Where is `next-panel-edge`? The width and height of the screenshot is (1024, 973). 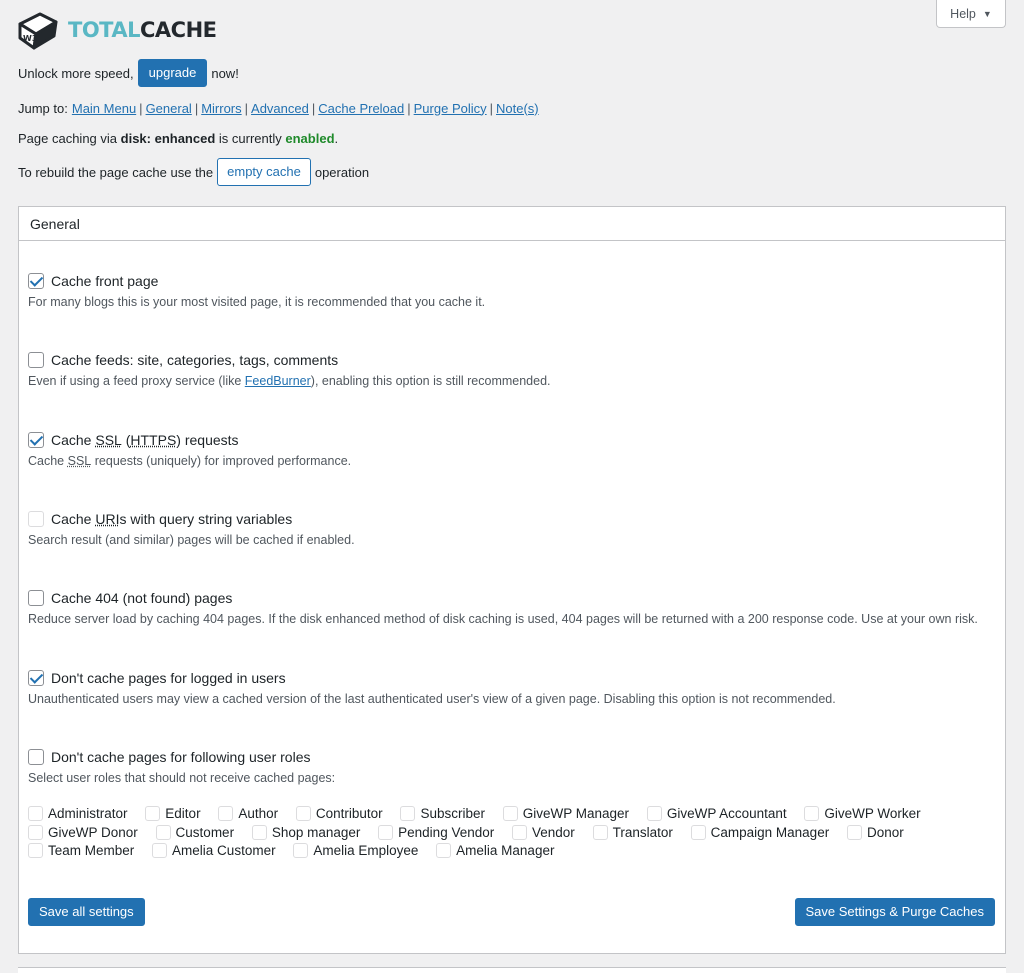
next-panel-edge is located at coordinates (512, 970).